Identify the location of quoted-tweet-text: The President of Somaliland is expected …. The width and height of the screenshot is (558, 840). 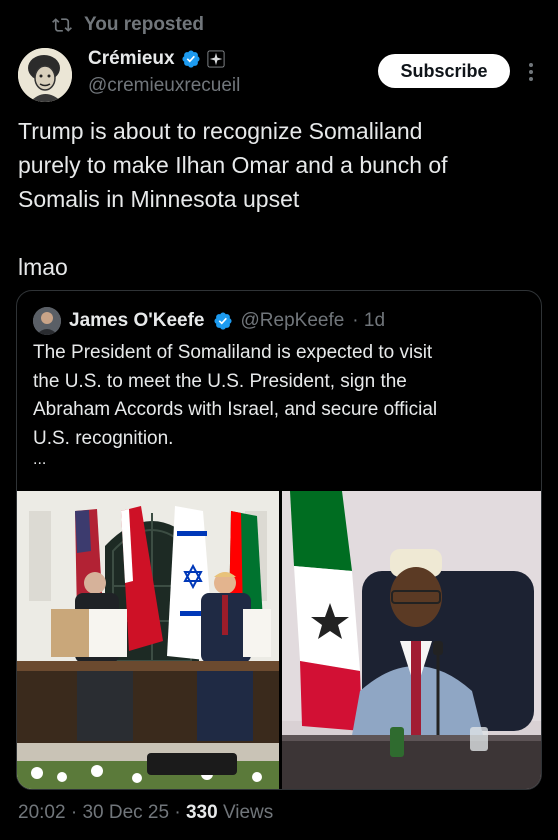
(278, 396).